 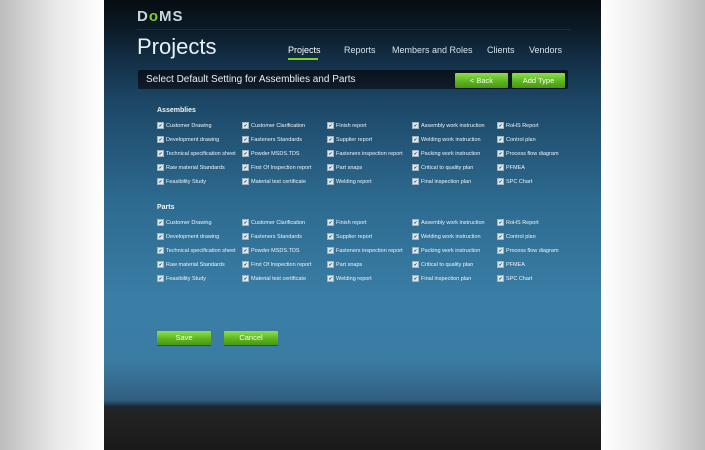 What do you see at coordinates (511, 264) in the screenshot?
I see `checkbox-item: ✔ PFMEA` at bounding box center [511, 264].